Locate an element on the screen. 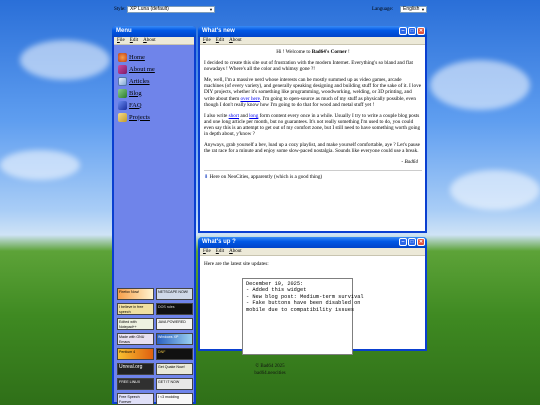 The height and width of the screenshot is (405, 540). menu-window-menubar: File Edit About is located at coordinates (154, 41).